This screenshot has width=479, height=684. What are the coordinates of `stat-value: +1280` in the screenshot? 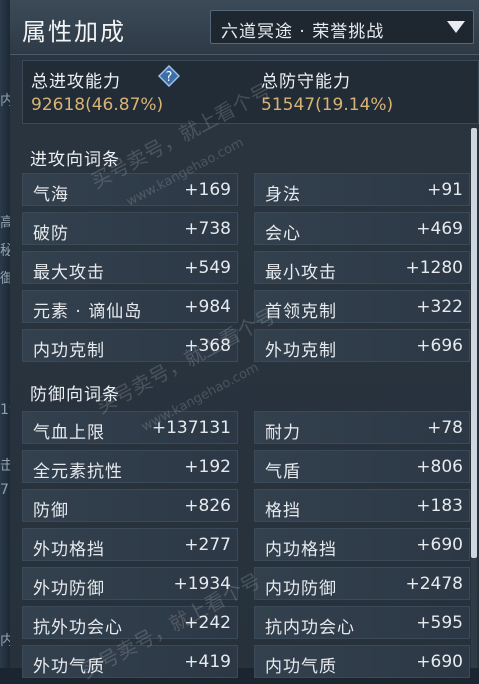 It's located at (434, 268).